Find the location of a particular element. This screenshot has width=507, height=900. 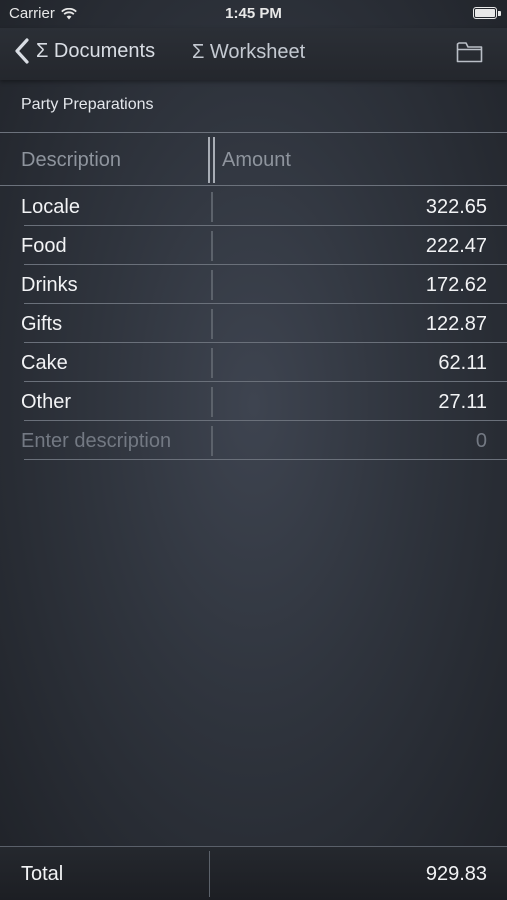

nav-title: Σ Worksheet is located at coordinates (249, 52).